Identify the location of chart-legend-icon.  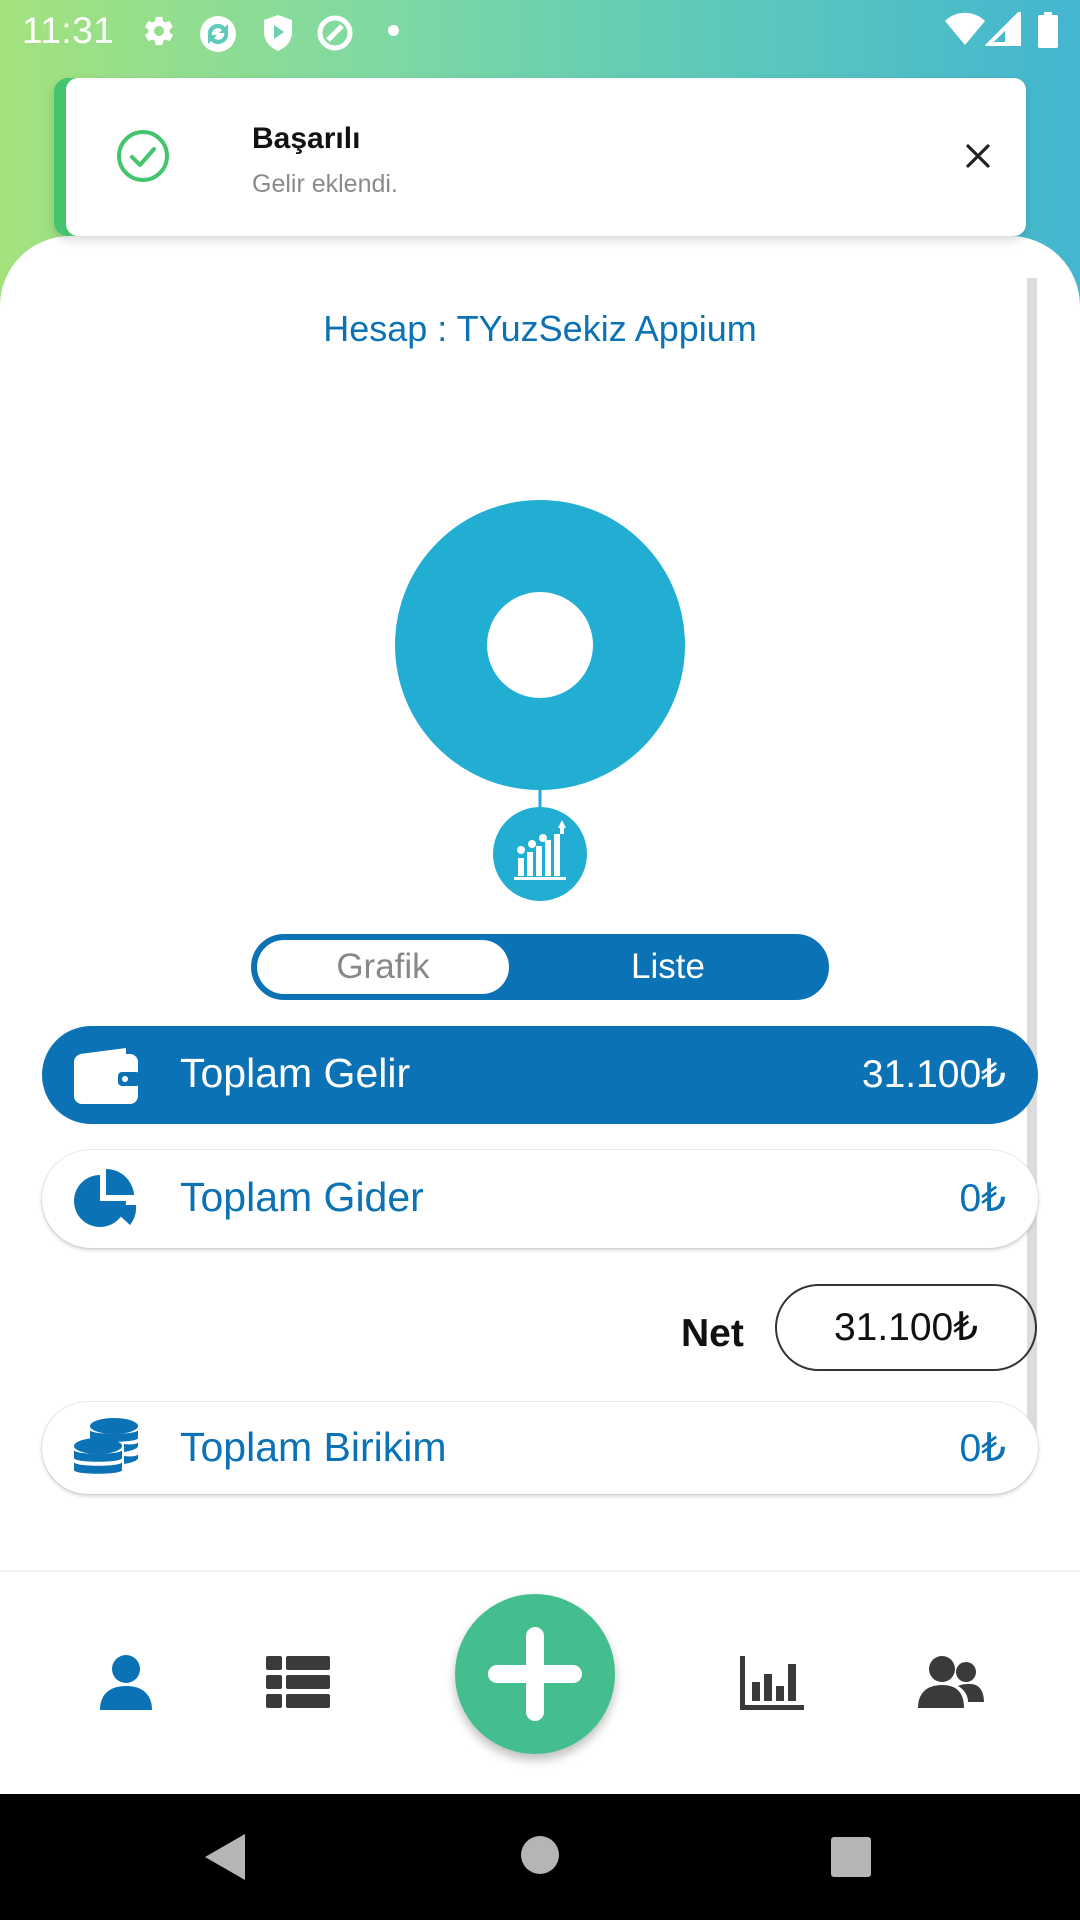
(540, 854).